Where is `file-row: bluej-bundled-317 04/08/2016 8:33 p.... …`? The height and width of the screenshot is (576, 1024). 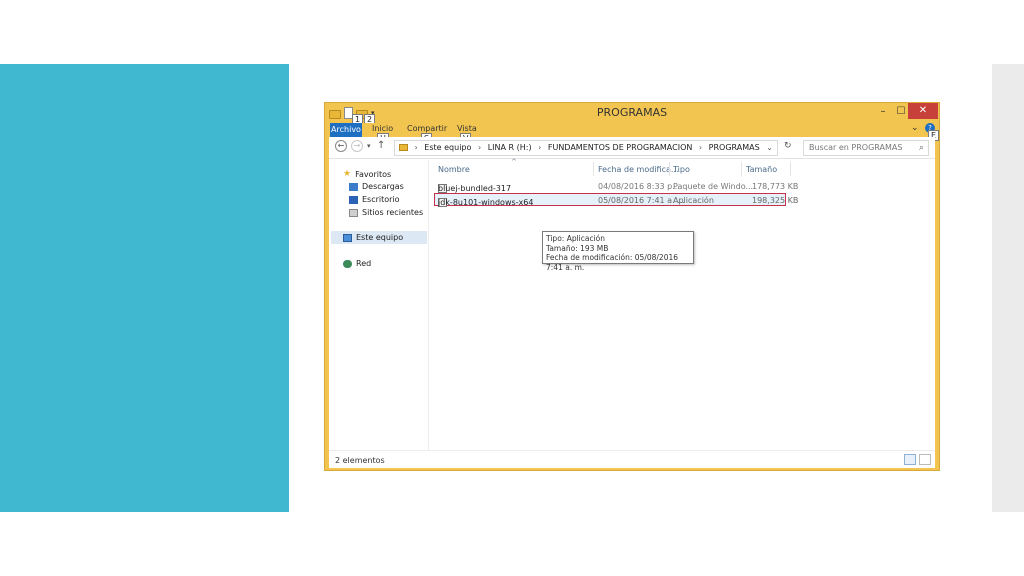
file-row: bluej-bundled-317 04/08/2016 8:33 p.... … is located at coordinates (616, 186).